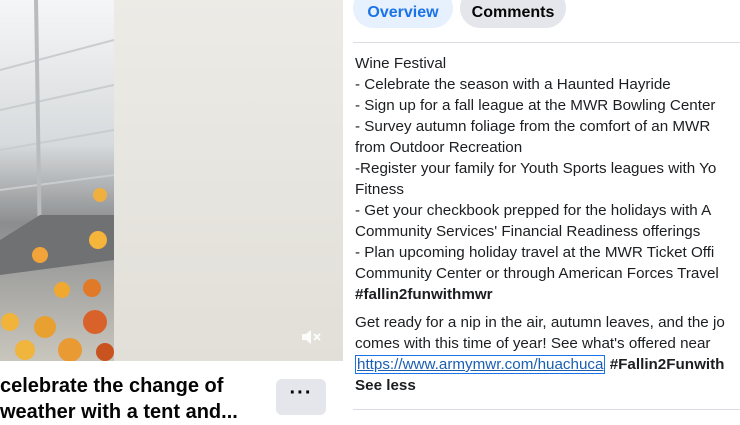 The height and width of the screenshot is (425, 740). Describe the element at coordinates (480, 364) in the screenshot. I see `huachuca-link: https://www.armymwr.com/huachuca` at that location.